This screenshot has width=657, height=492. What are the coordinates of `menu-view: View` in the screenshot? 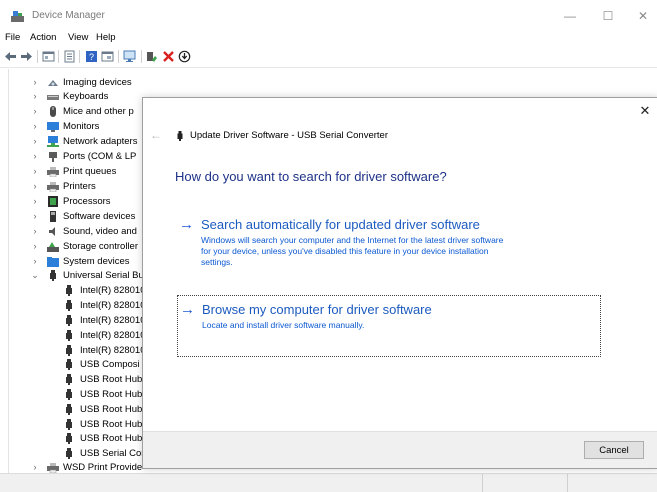 It's located at (78, 37).